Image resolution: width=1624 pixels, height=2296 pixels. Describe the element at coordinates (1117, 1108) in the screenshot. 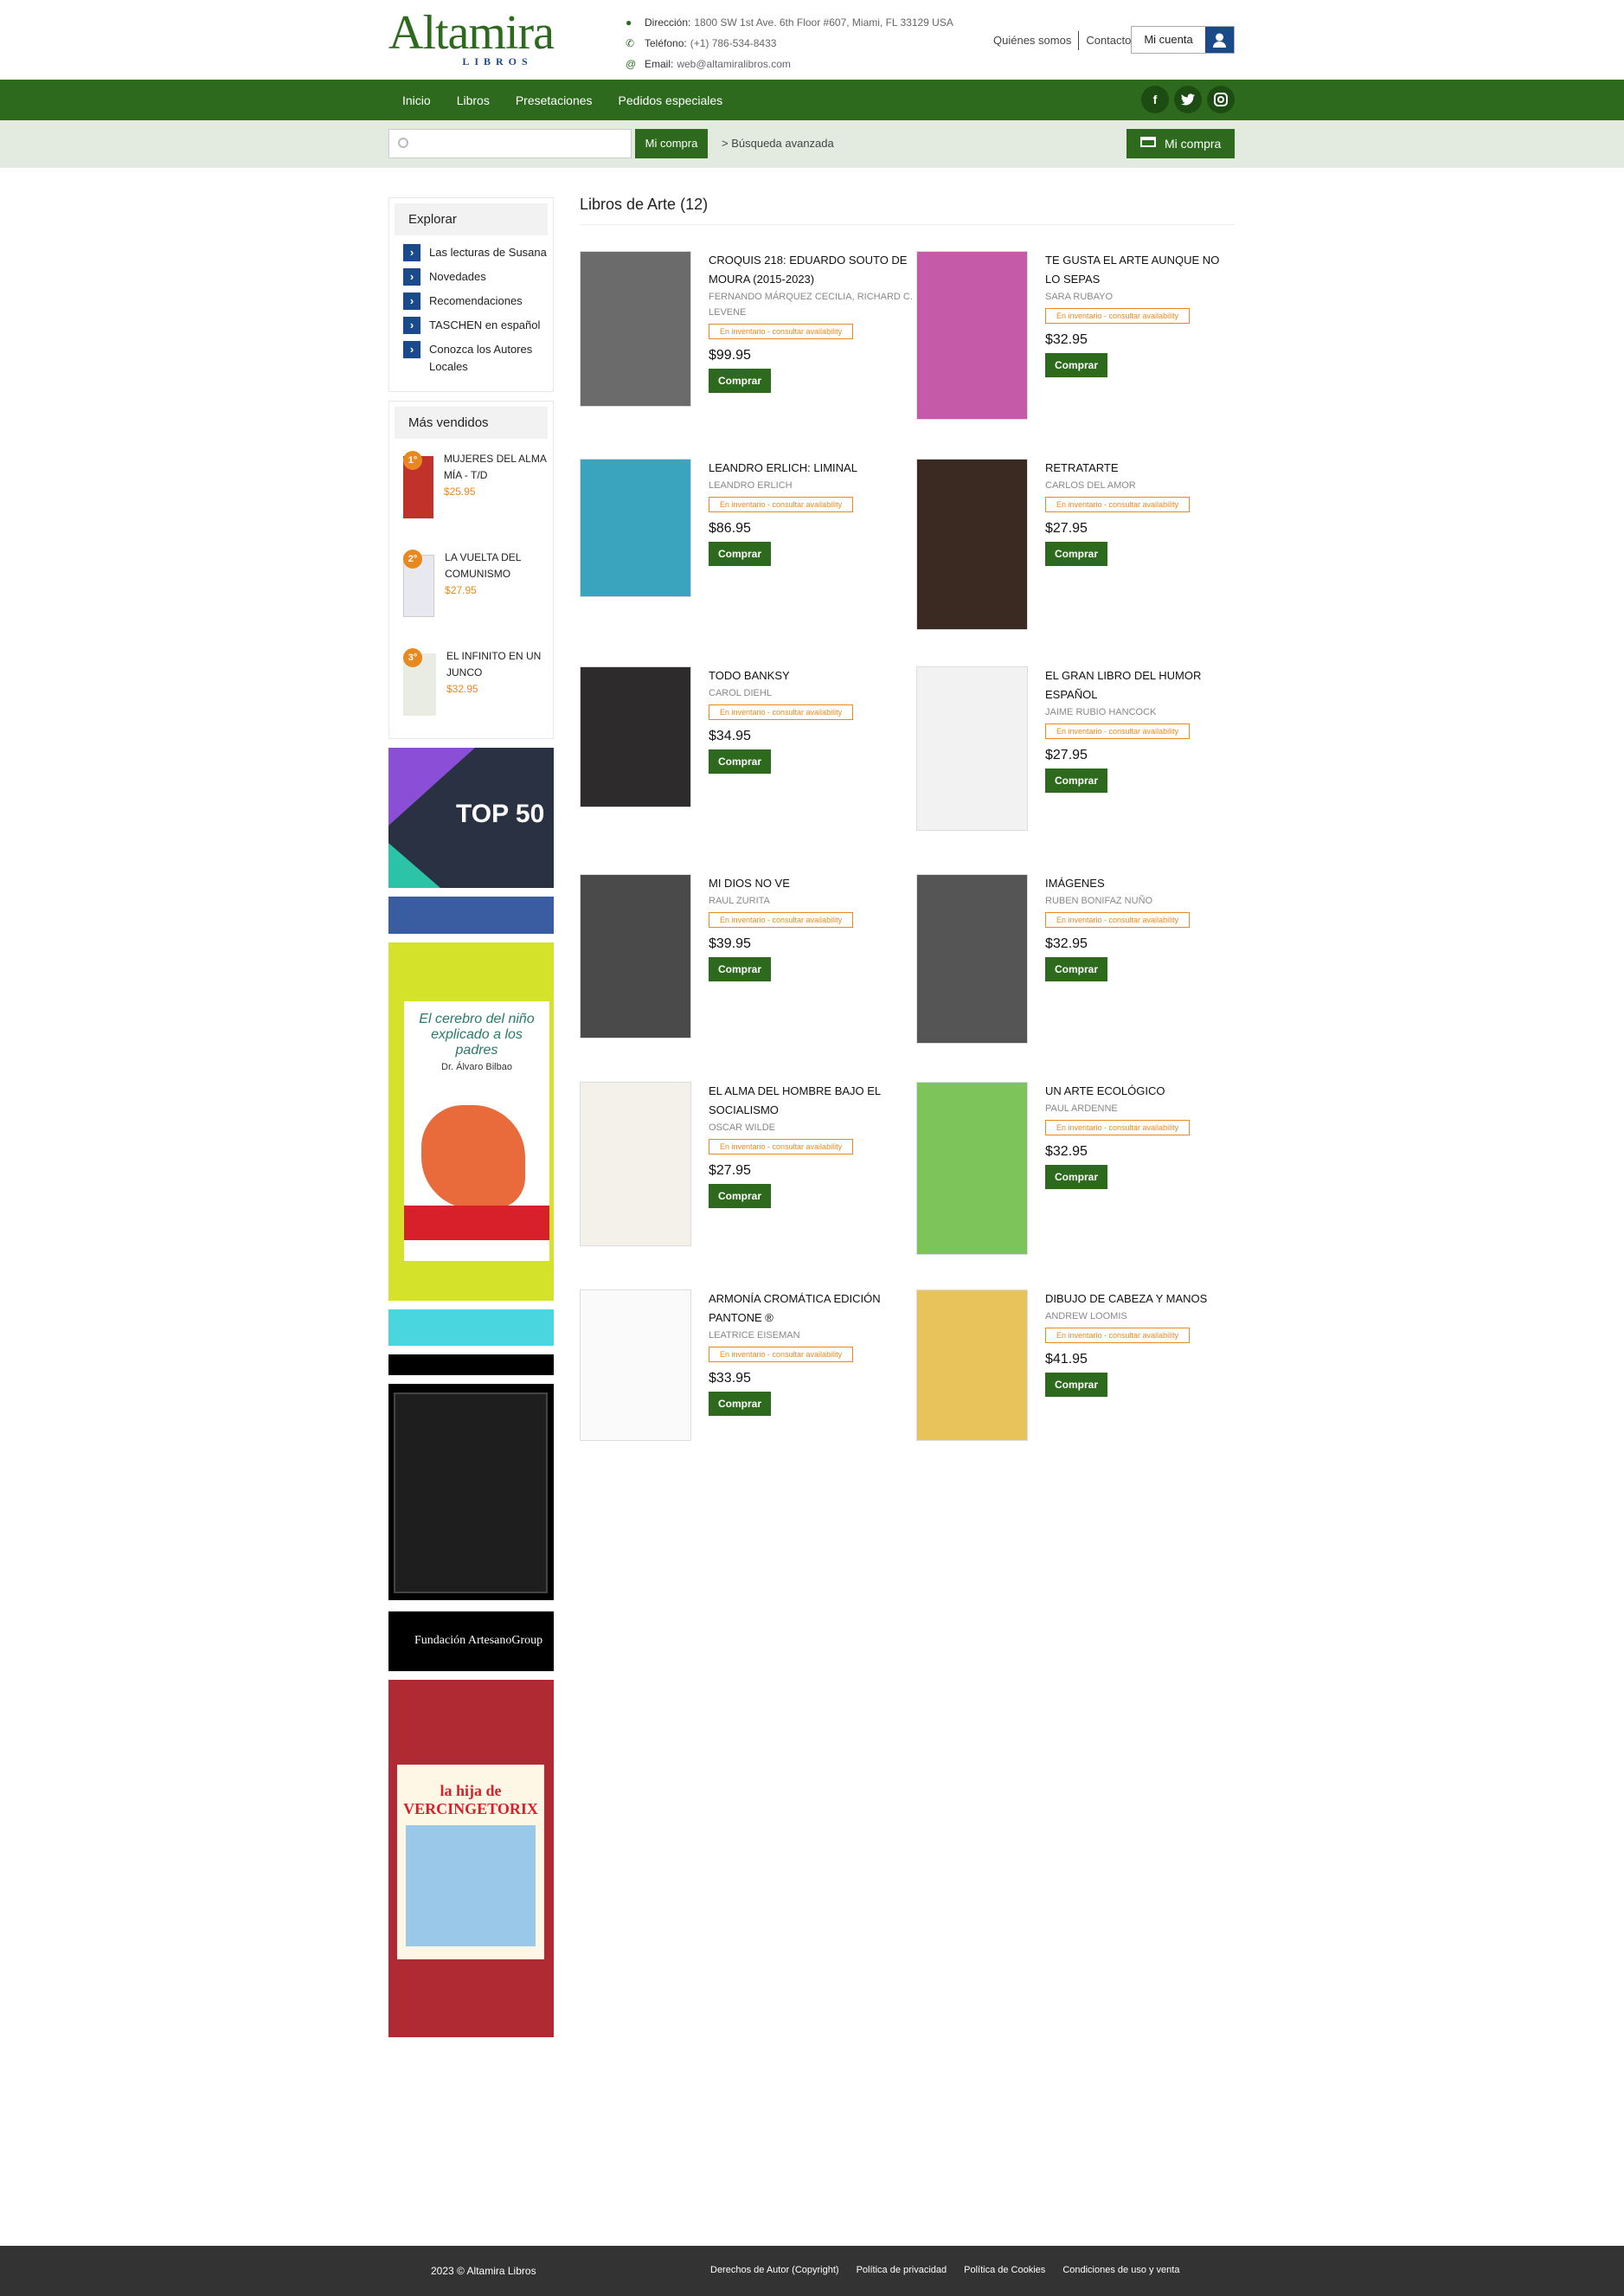

I see `product-author: PAUL ARDENNE` at that location.